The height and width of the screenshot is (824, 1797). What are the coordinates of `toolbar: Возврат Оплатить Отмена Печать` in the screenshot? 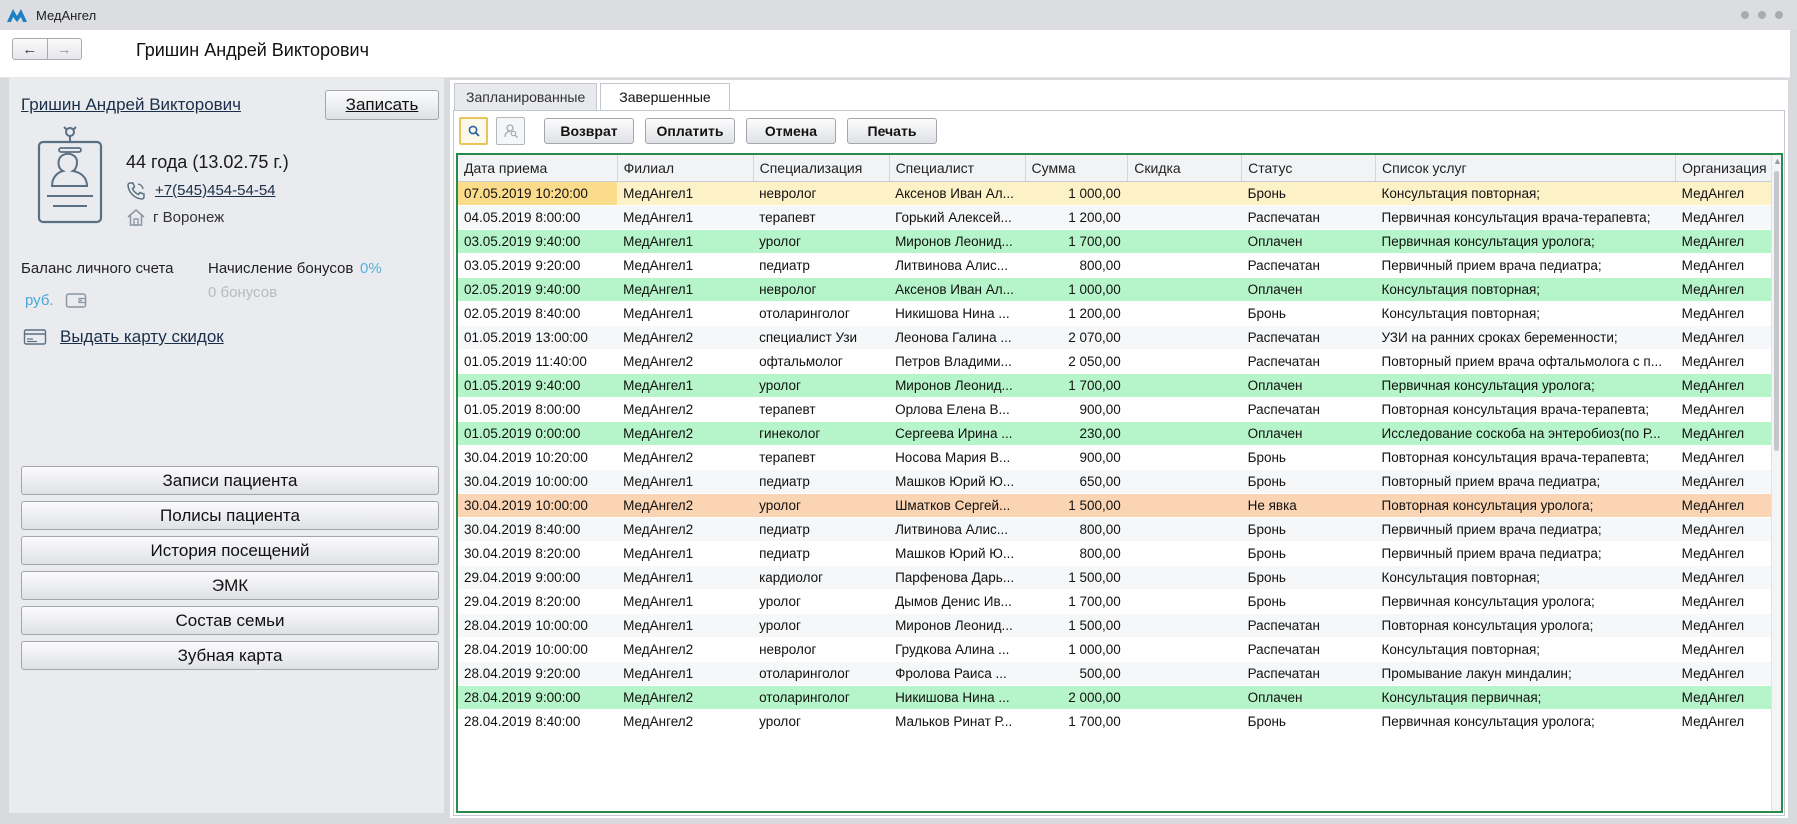 It's located at (698, 131).